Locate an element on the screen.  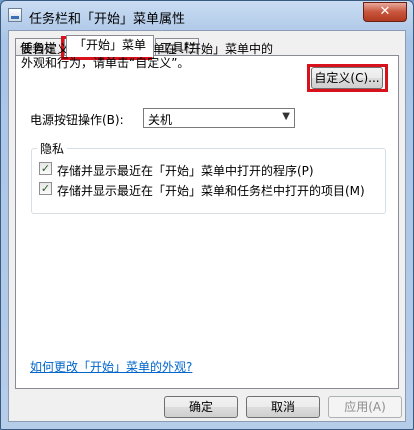
window-app-icon is located at coordinates (15, 15).